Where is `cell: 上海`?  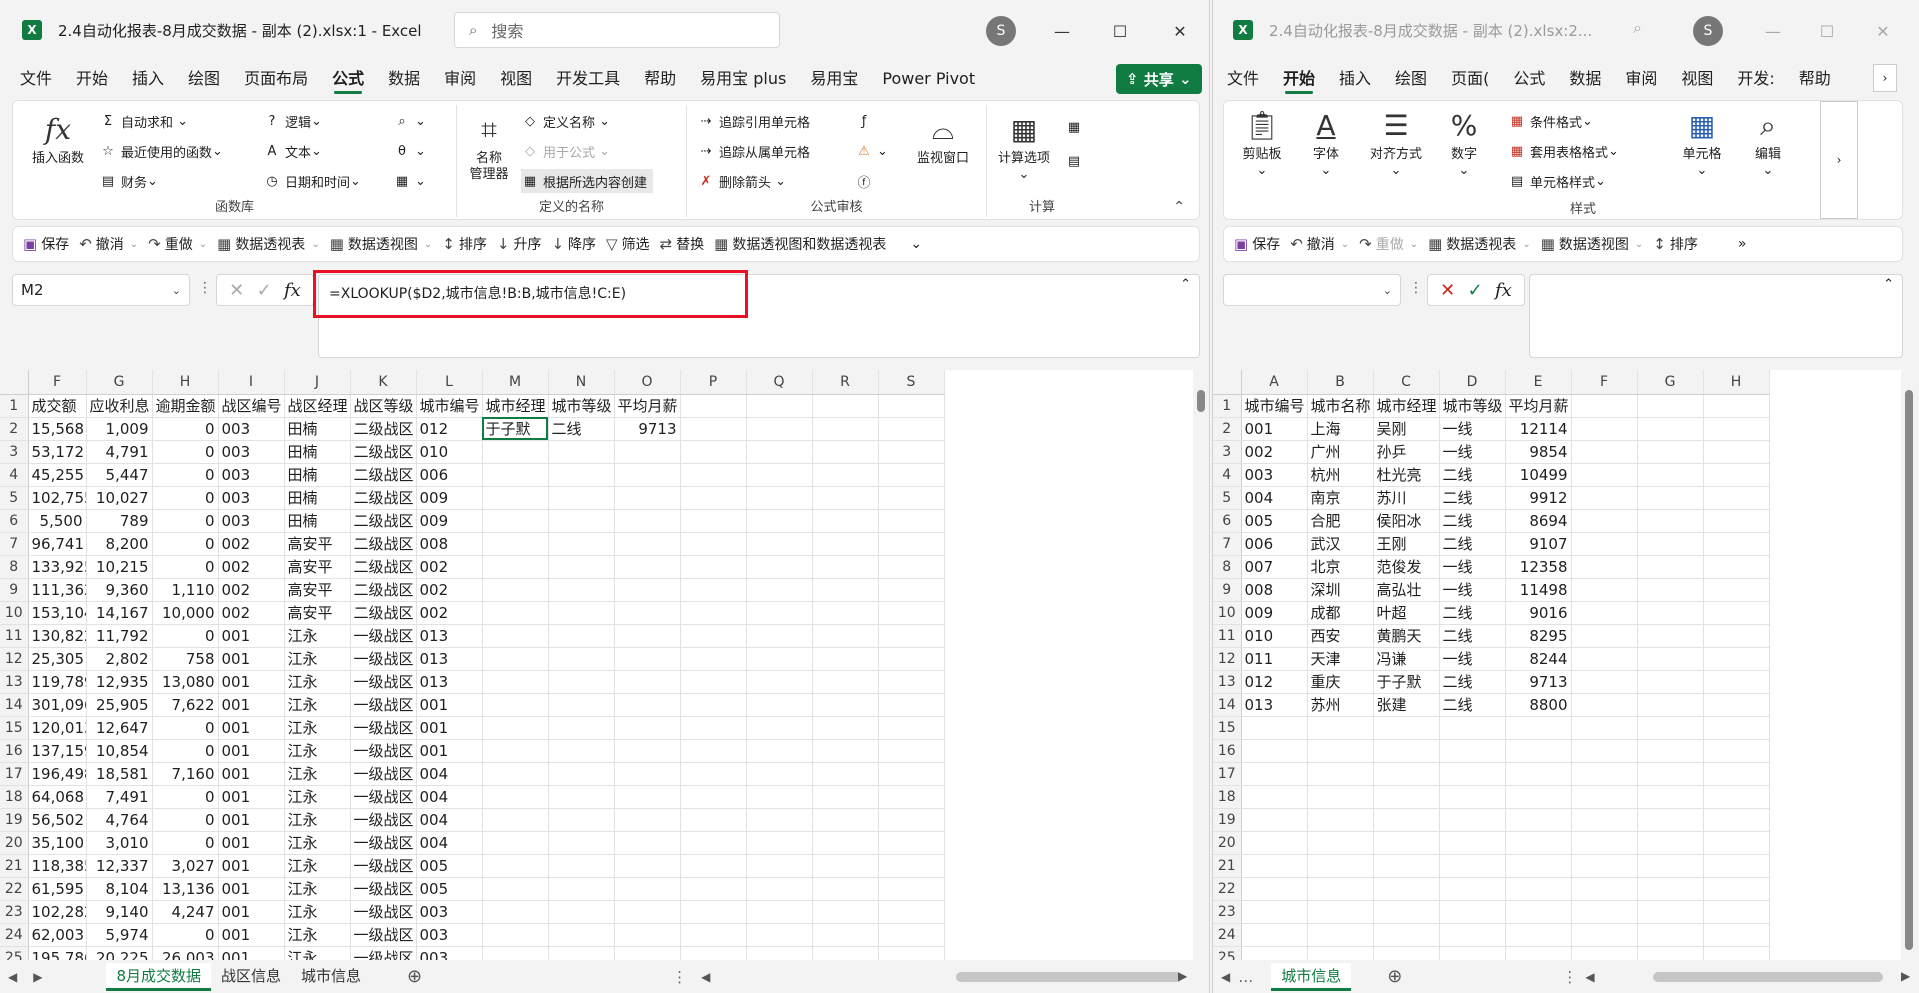 cell: 上海 is located at coordinates (1340, 429).